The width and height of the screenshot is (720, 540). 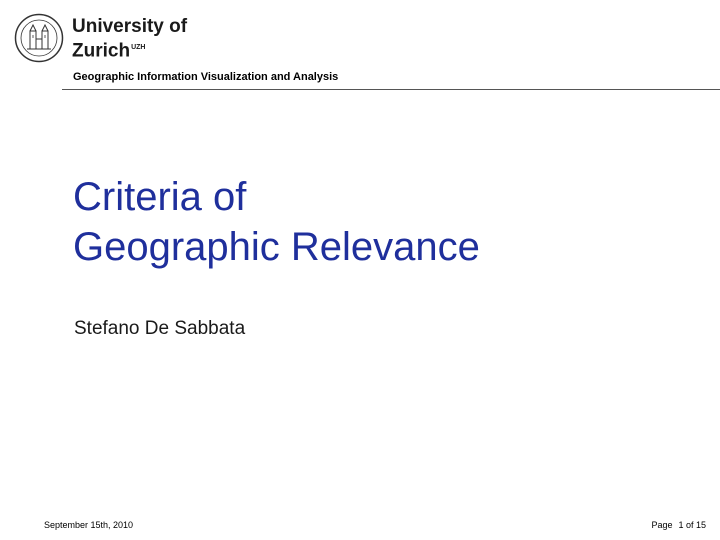 I want to click on footer-page-number: Page 1 of 15, so click(x=678, y=525).